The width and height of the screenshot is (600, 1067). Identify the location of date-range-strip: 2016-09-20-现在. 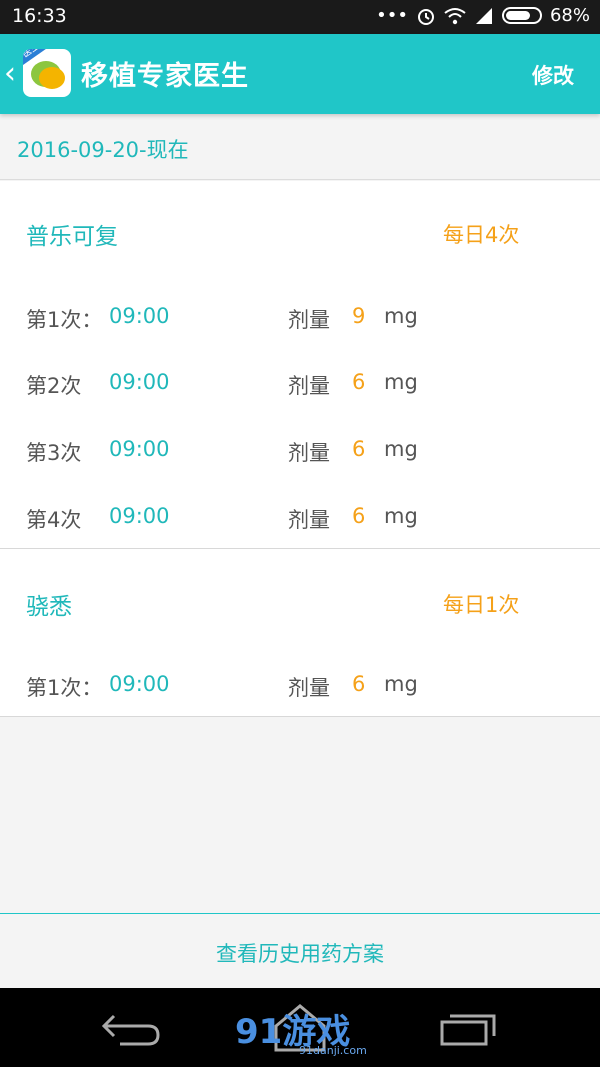
(300, 147).